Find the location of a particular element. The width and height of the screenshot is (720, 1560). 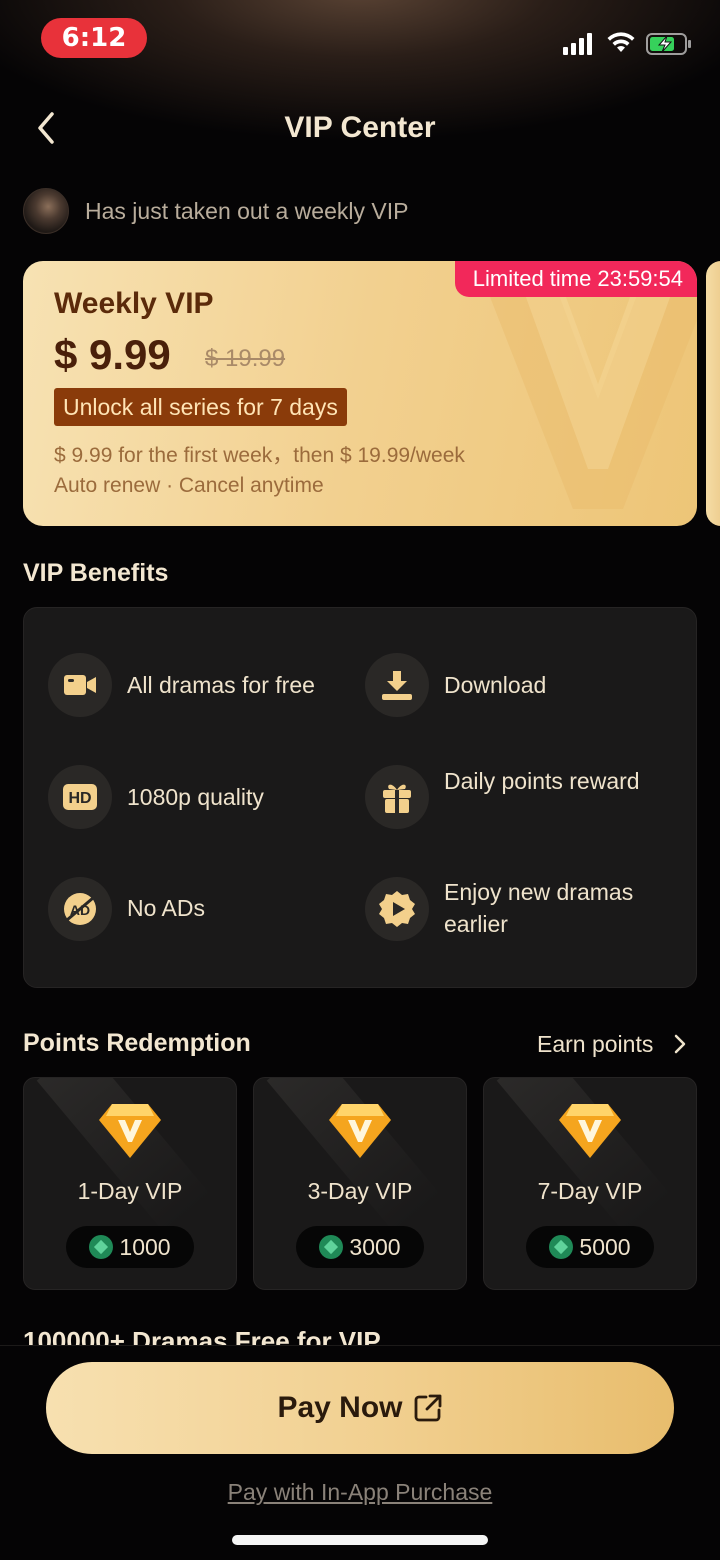

status-time: 6:12 is located at coordinates (94, 38).